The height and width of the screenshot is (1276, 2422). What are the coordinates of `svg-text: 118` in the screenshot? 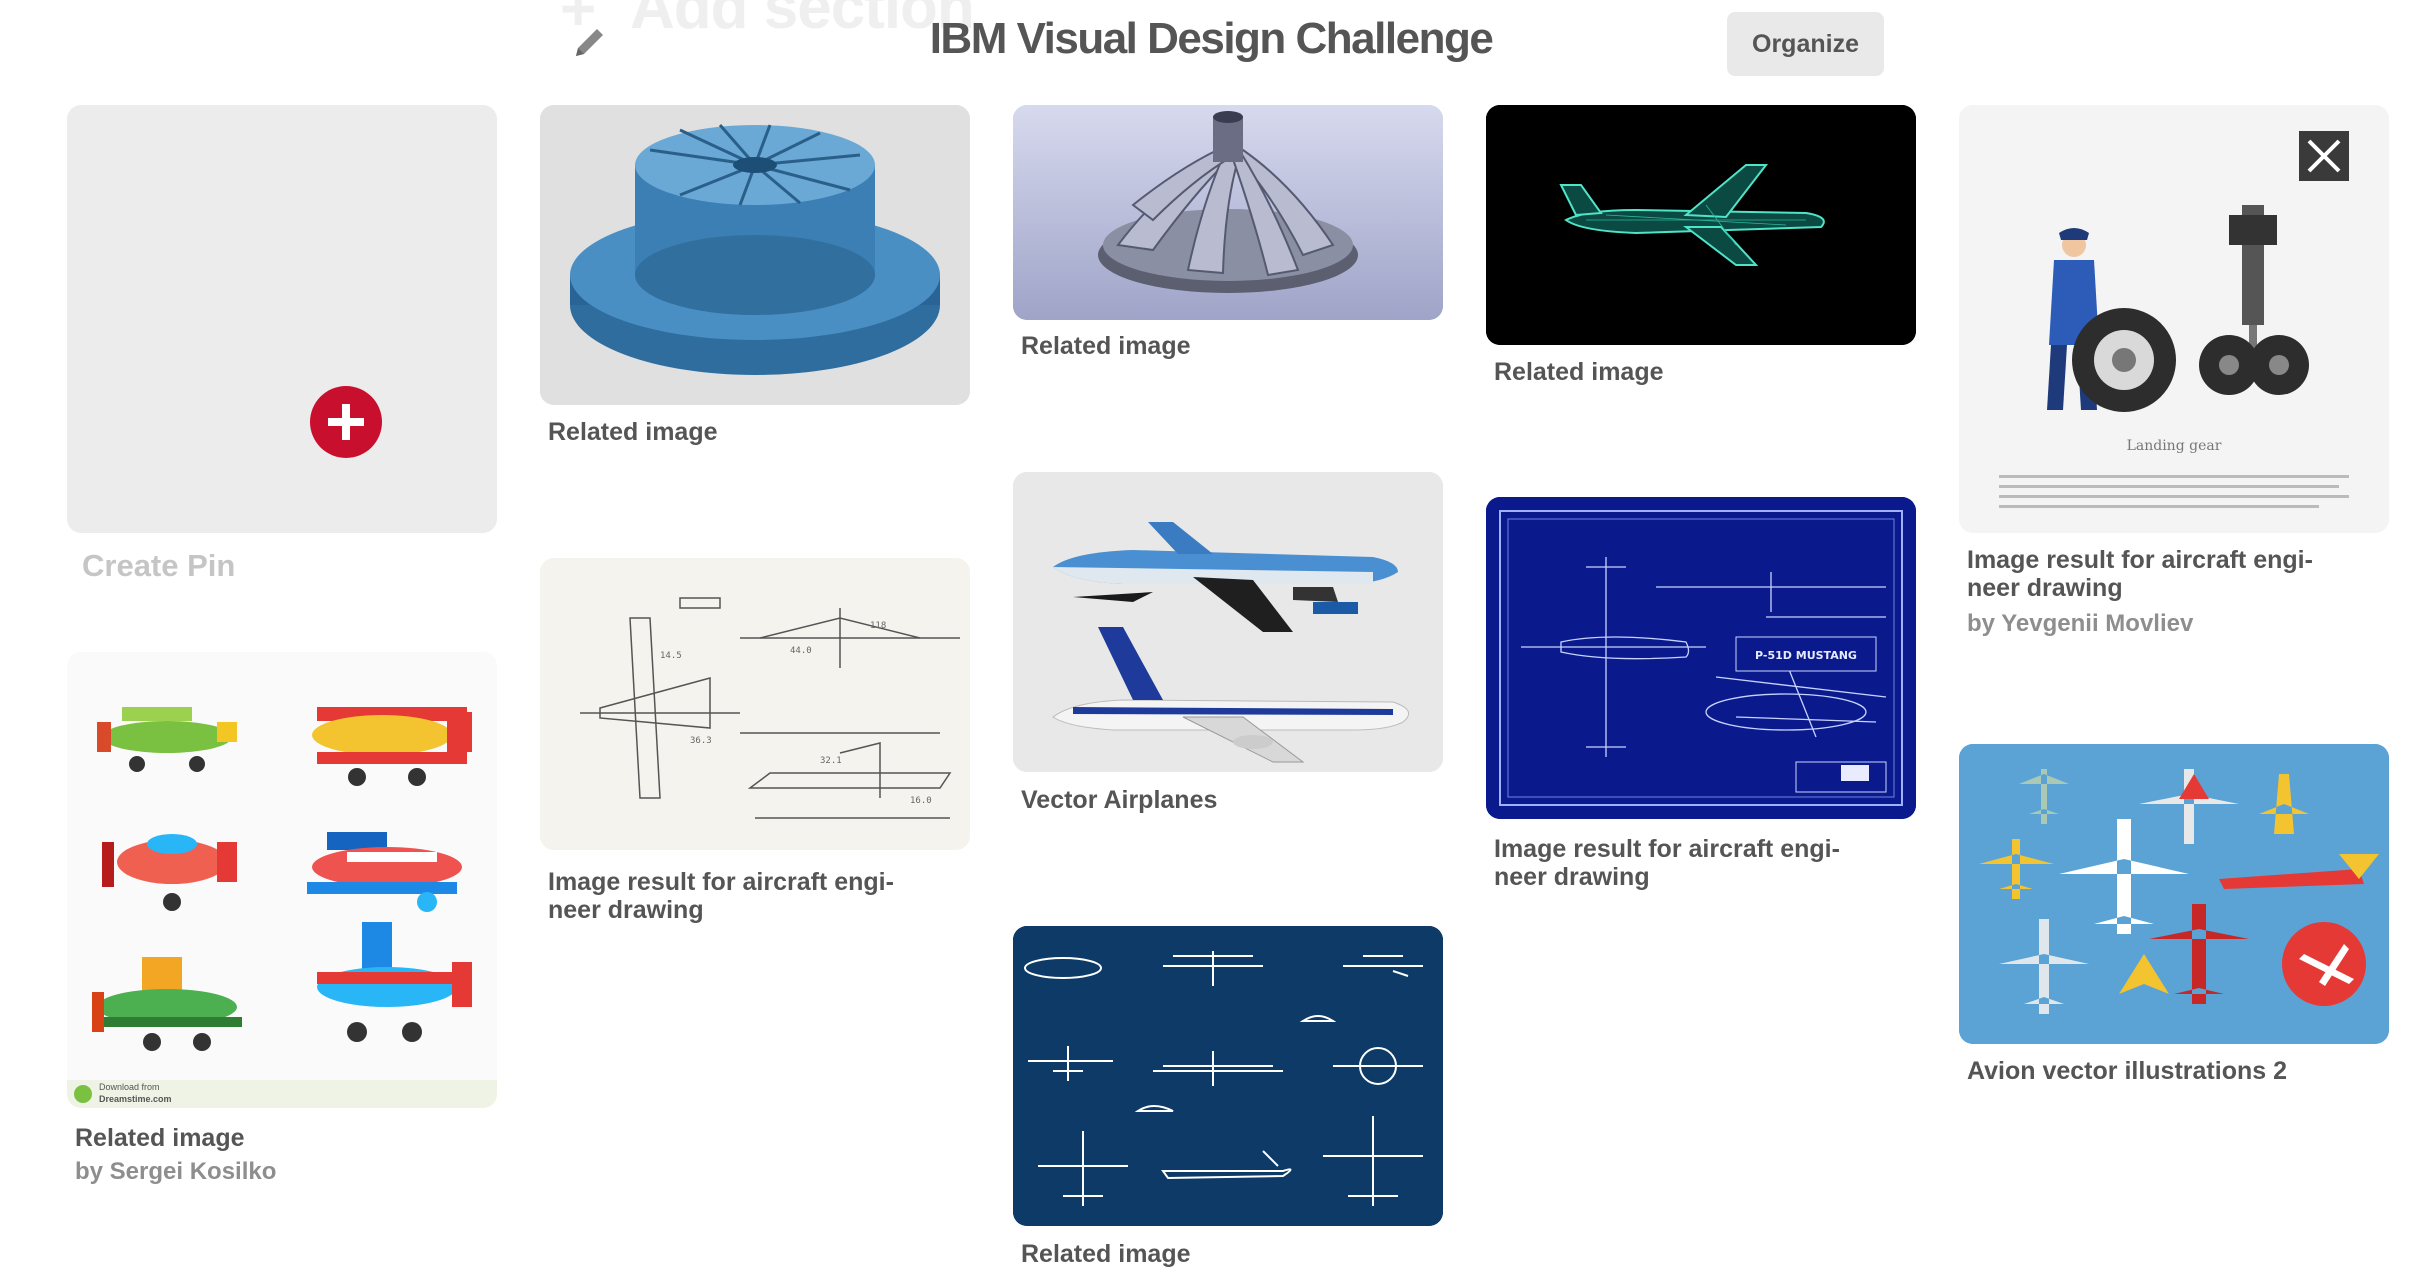 It's located at (878, 626).